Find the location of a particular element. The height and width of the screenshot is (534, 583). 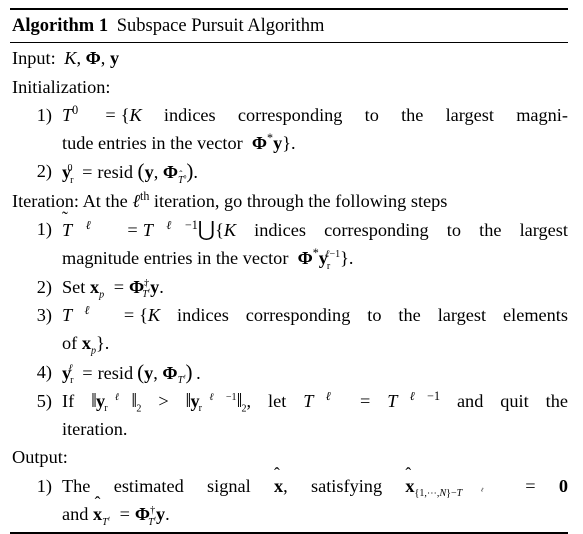

comma-1: , is located at coordinates (79, 58).